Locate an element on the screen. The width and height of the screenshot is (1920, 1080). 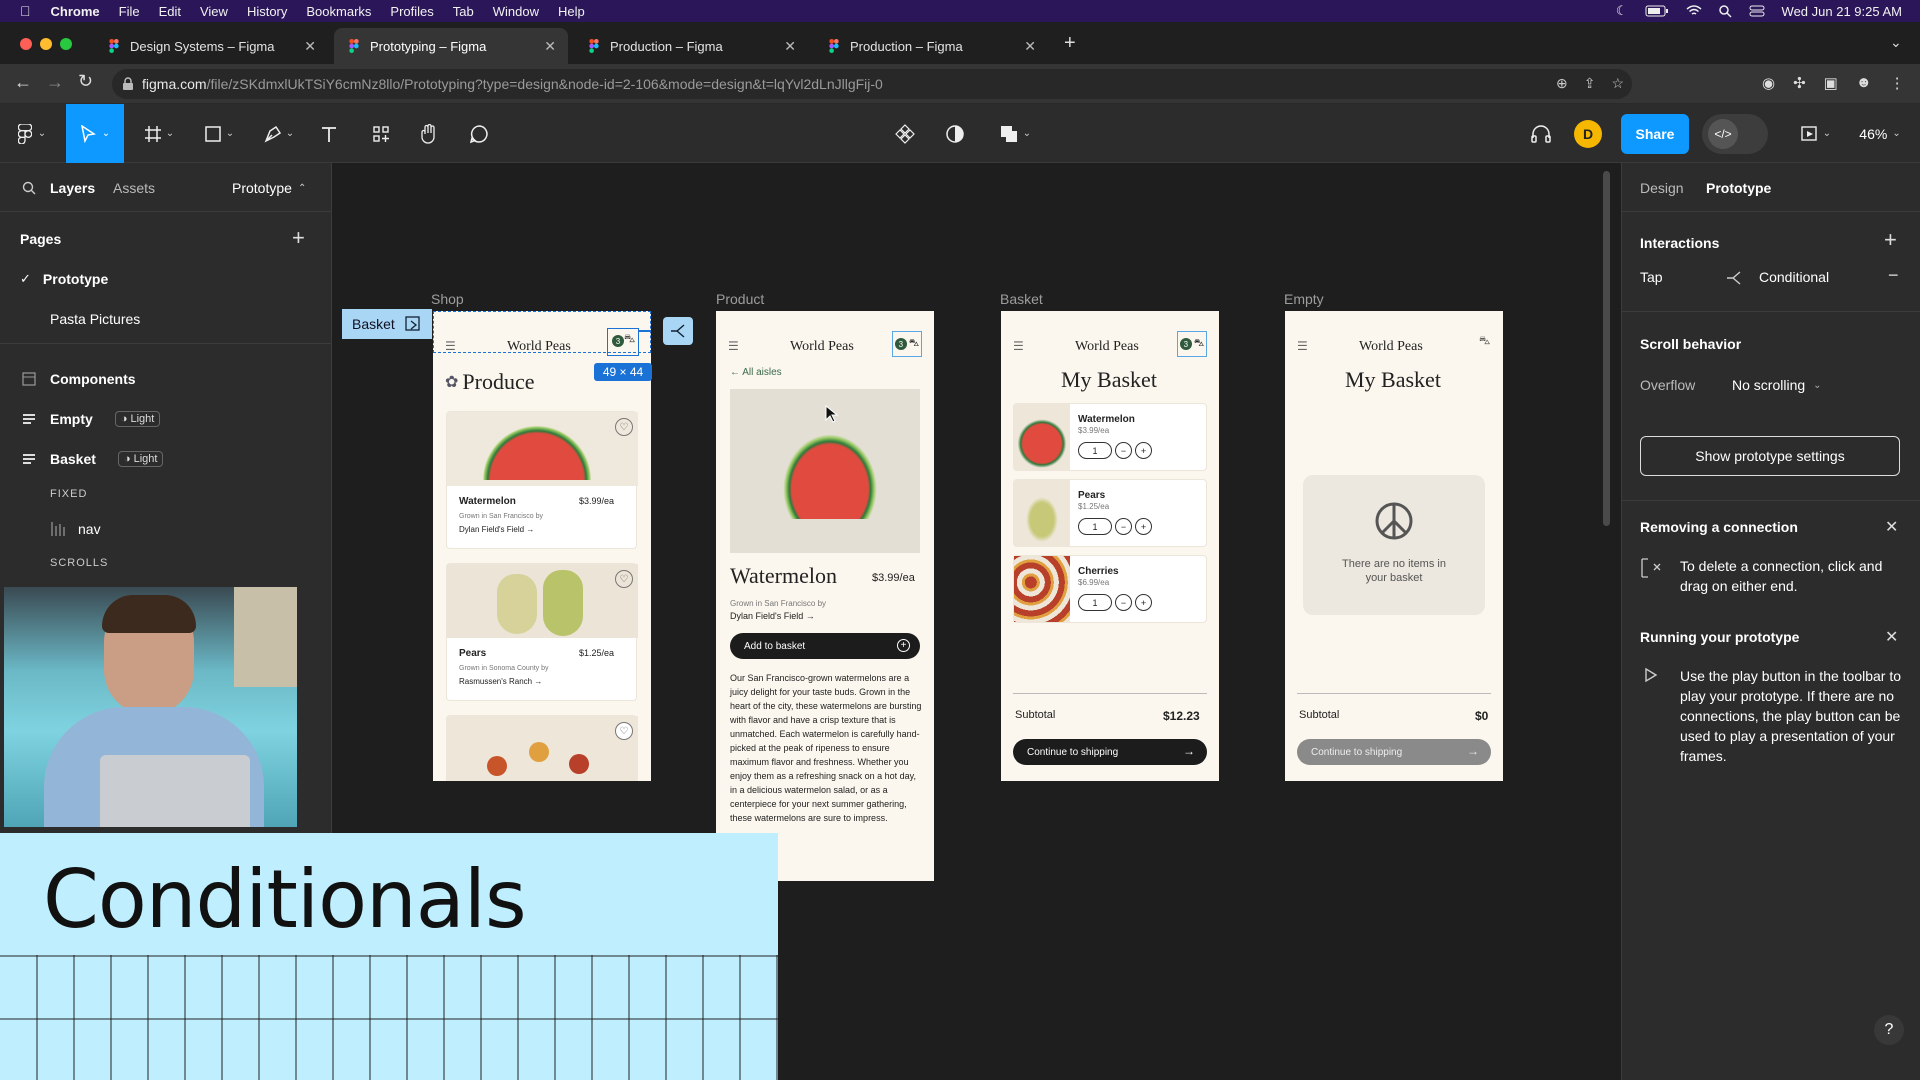
puzzle-icon: ✣ is located at coordinates (1799, 83).